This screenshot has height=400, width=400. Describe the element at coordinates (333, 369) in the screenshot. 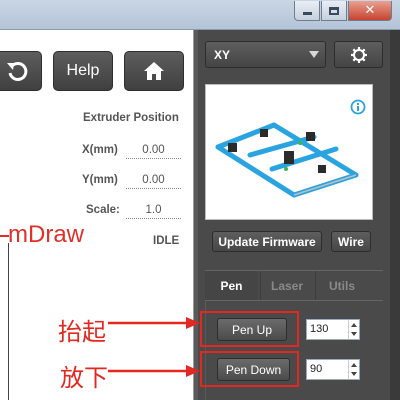

I see `pen-down-value-input: 90` at that location.